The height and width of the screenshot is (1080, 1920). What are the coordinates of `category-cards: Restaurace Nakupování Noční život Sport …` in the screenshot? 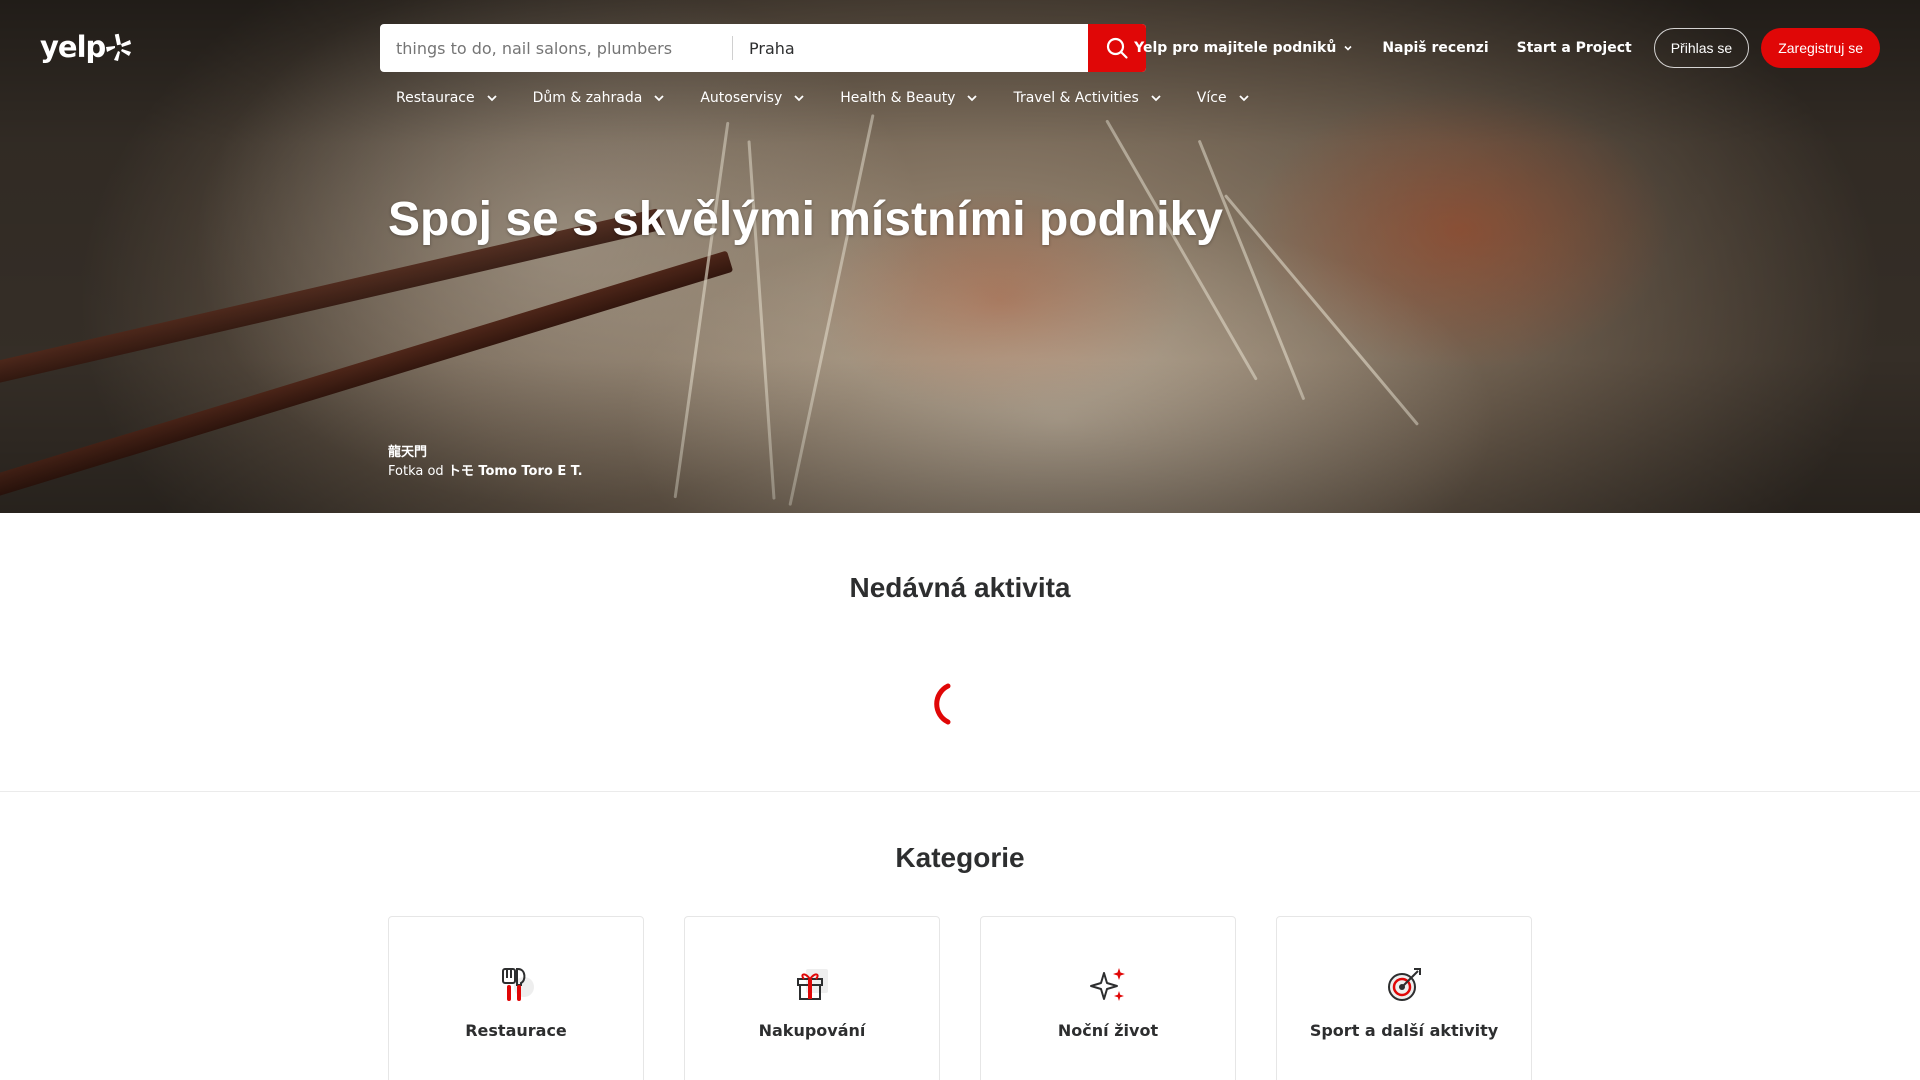 It's located at (980, 998).